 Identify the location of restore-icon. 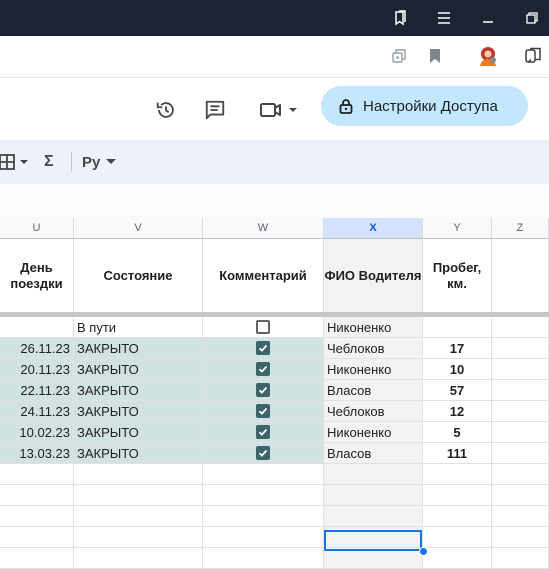
(529, 18).